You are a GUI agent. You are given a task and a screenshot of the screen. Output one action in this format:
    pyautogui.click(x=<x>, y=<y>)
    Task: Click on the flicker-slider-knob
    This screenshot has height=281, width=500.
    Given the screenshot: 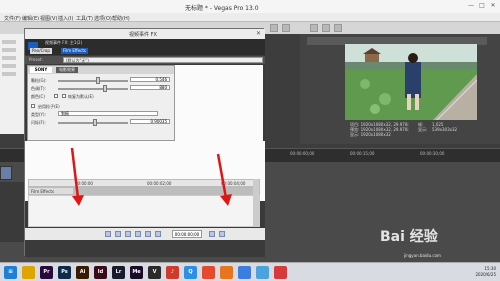 What is the action you would take?
    pyautogui.click(x=95, y=122)
    